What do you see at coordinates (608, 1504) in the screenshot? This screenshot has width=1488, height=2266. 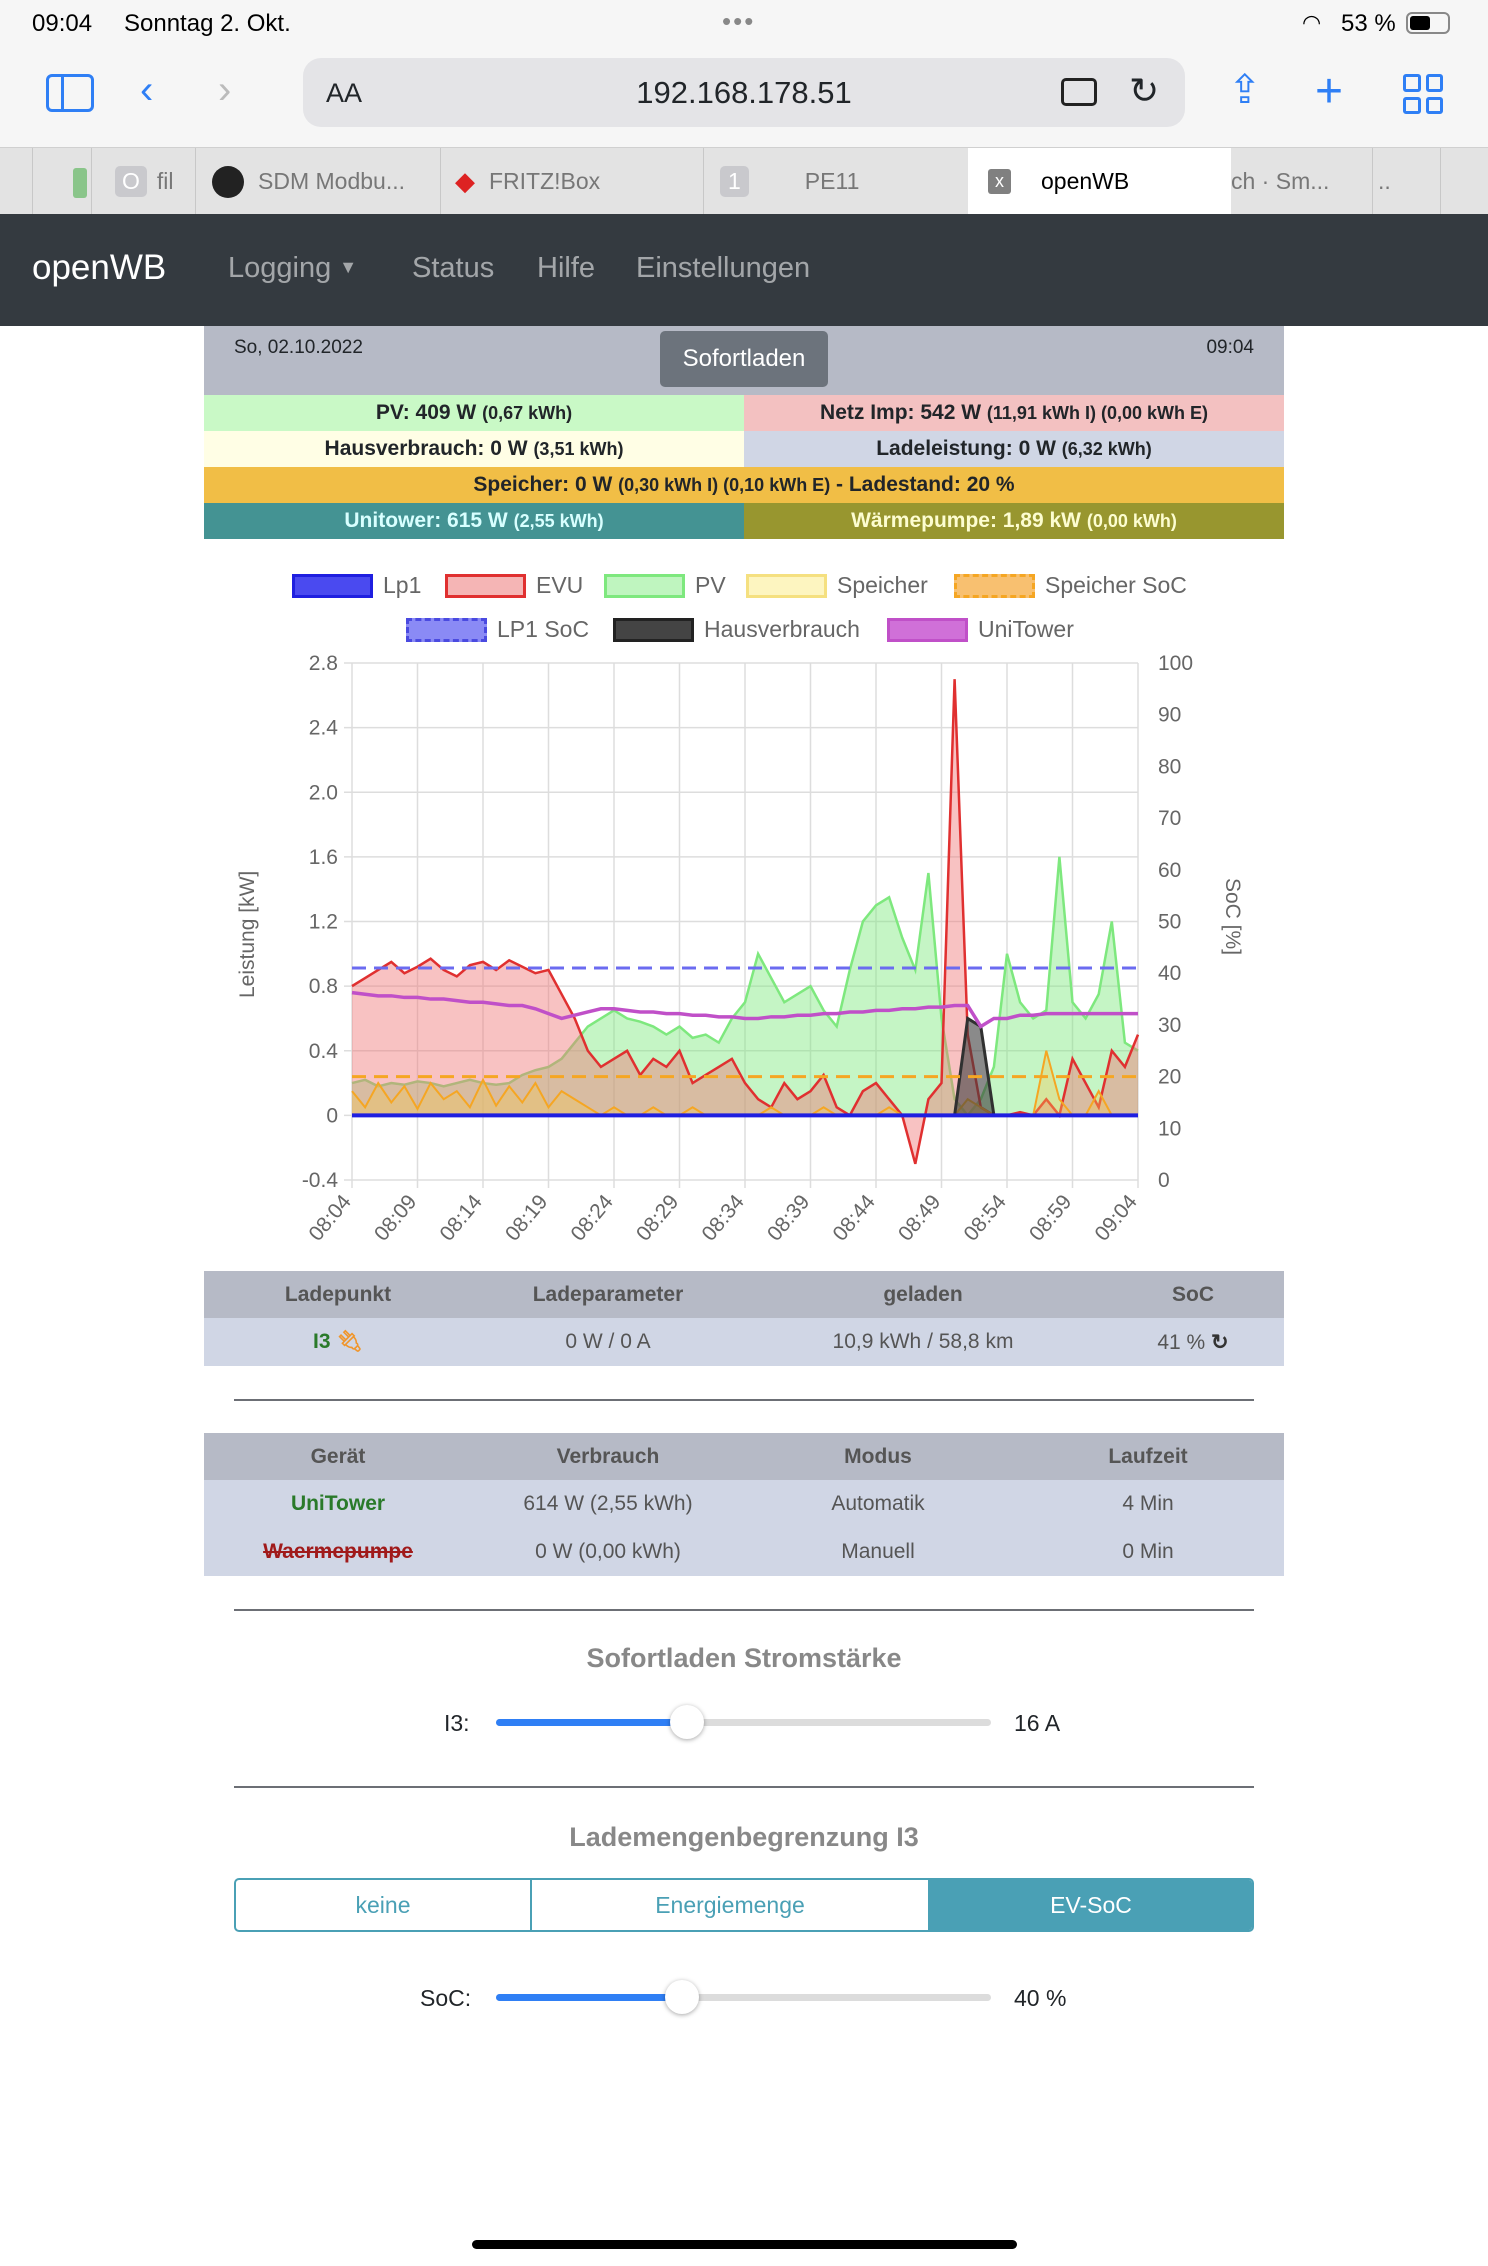 I see `device-consumption: 614 W (2,55 kWh)` at bounding box center [608, 1504].